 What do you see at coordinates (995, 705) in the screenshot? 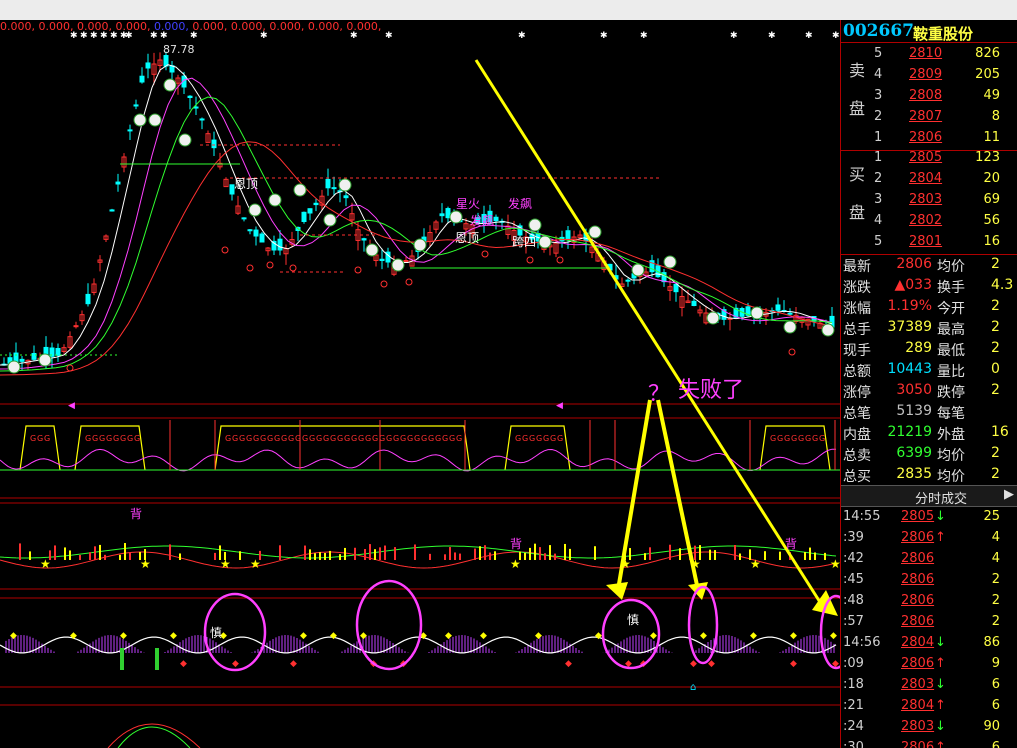
I see `tick-volume: 6` at bounding box center [995, 705].